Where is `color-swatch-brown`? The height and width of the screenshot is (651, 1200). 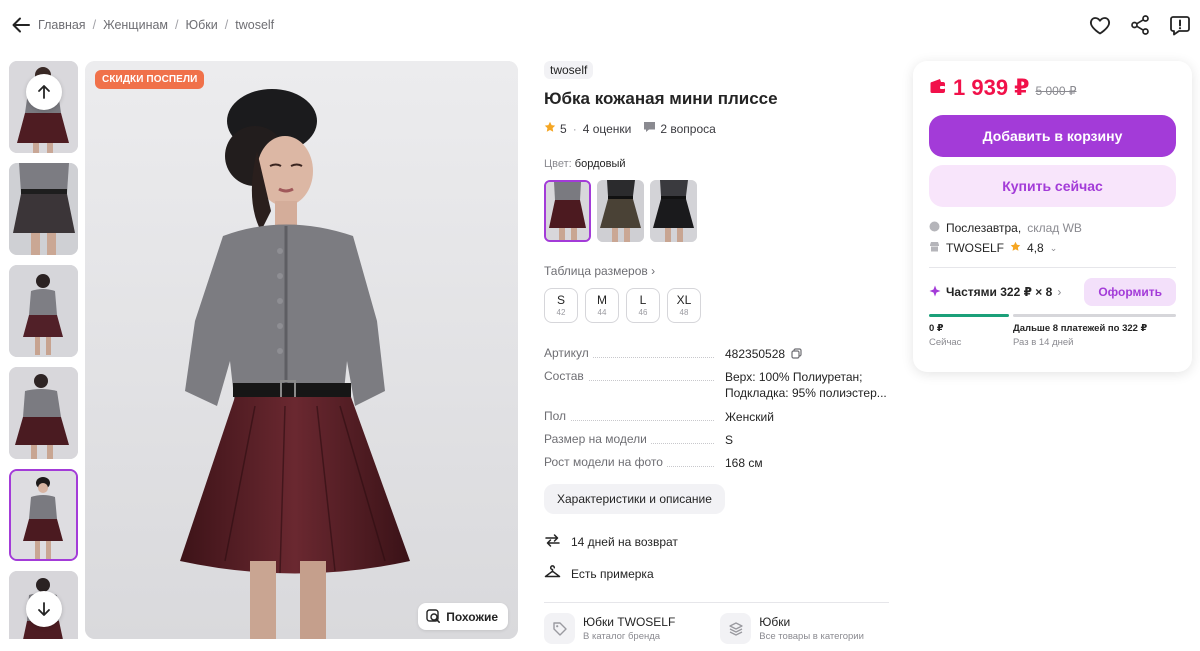
color-swatch-brown is located at coordinates (620, 211).